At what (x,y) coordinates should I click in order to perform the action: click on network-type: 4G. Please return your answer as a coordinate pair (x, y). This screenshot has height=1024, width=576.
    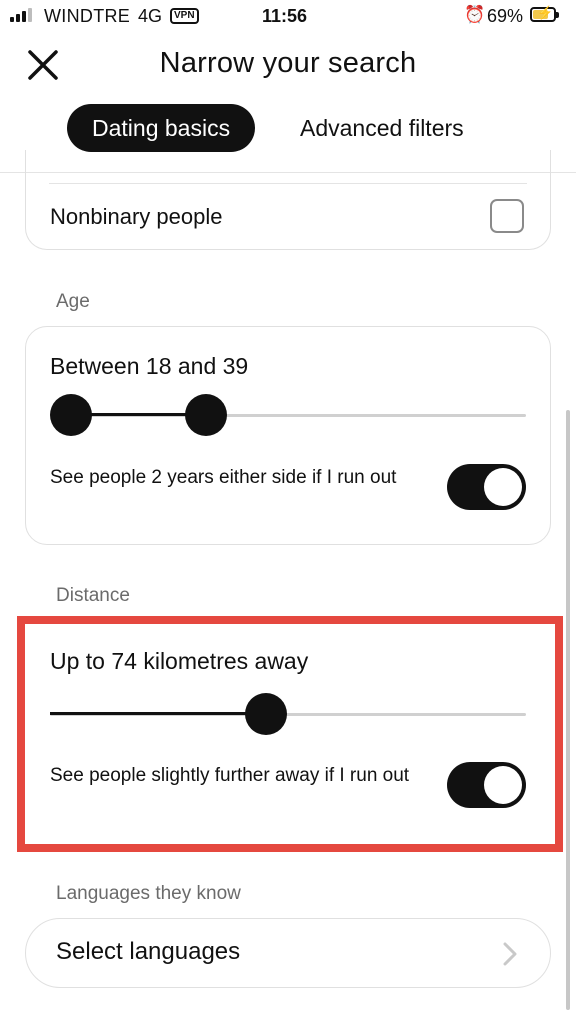
    Looking at the image, I should click on (150, 16).